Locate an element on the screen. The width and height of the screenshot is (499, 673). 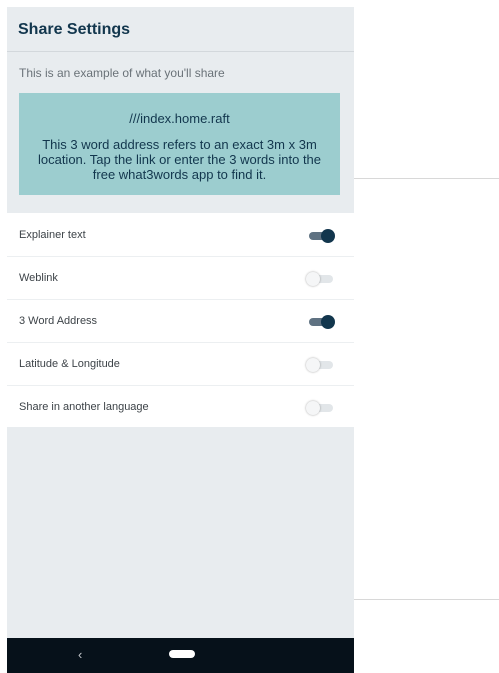
preview-subtitle: This is an example of what you'll share is located at coordinates (122, 73).